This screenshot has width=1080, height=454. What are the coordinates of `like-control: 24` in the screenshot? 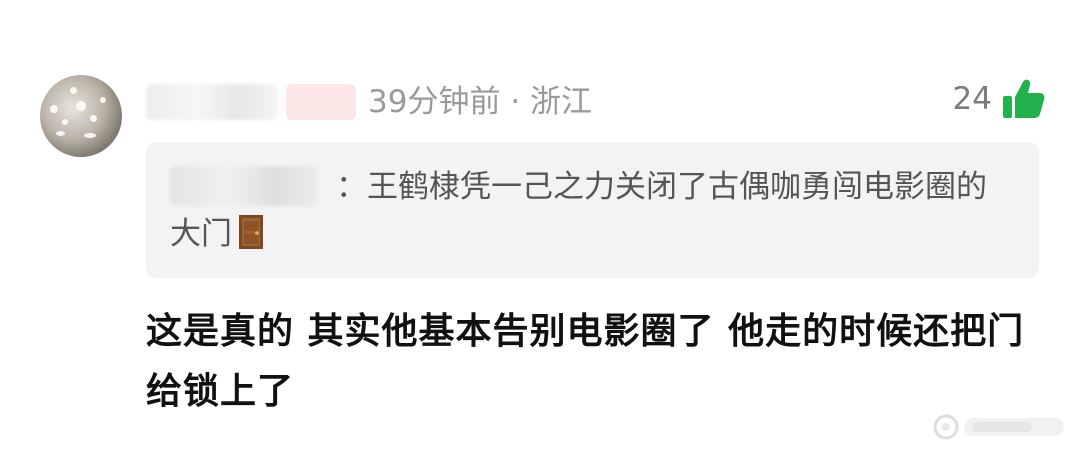 It's located at (999, 99).